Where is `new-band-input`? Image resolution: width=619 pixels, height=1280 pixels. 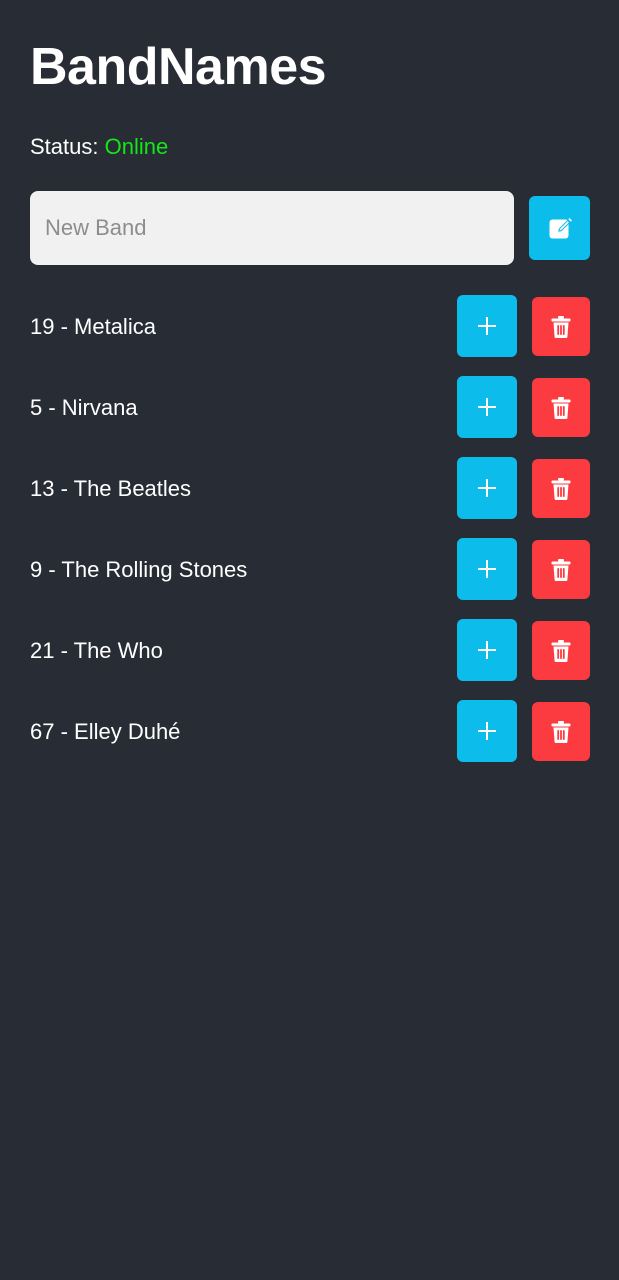
new-band-input is located at coordinates (272, 228).